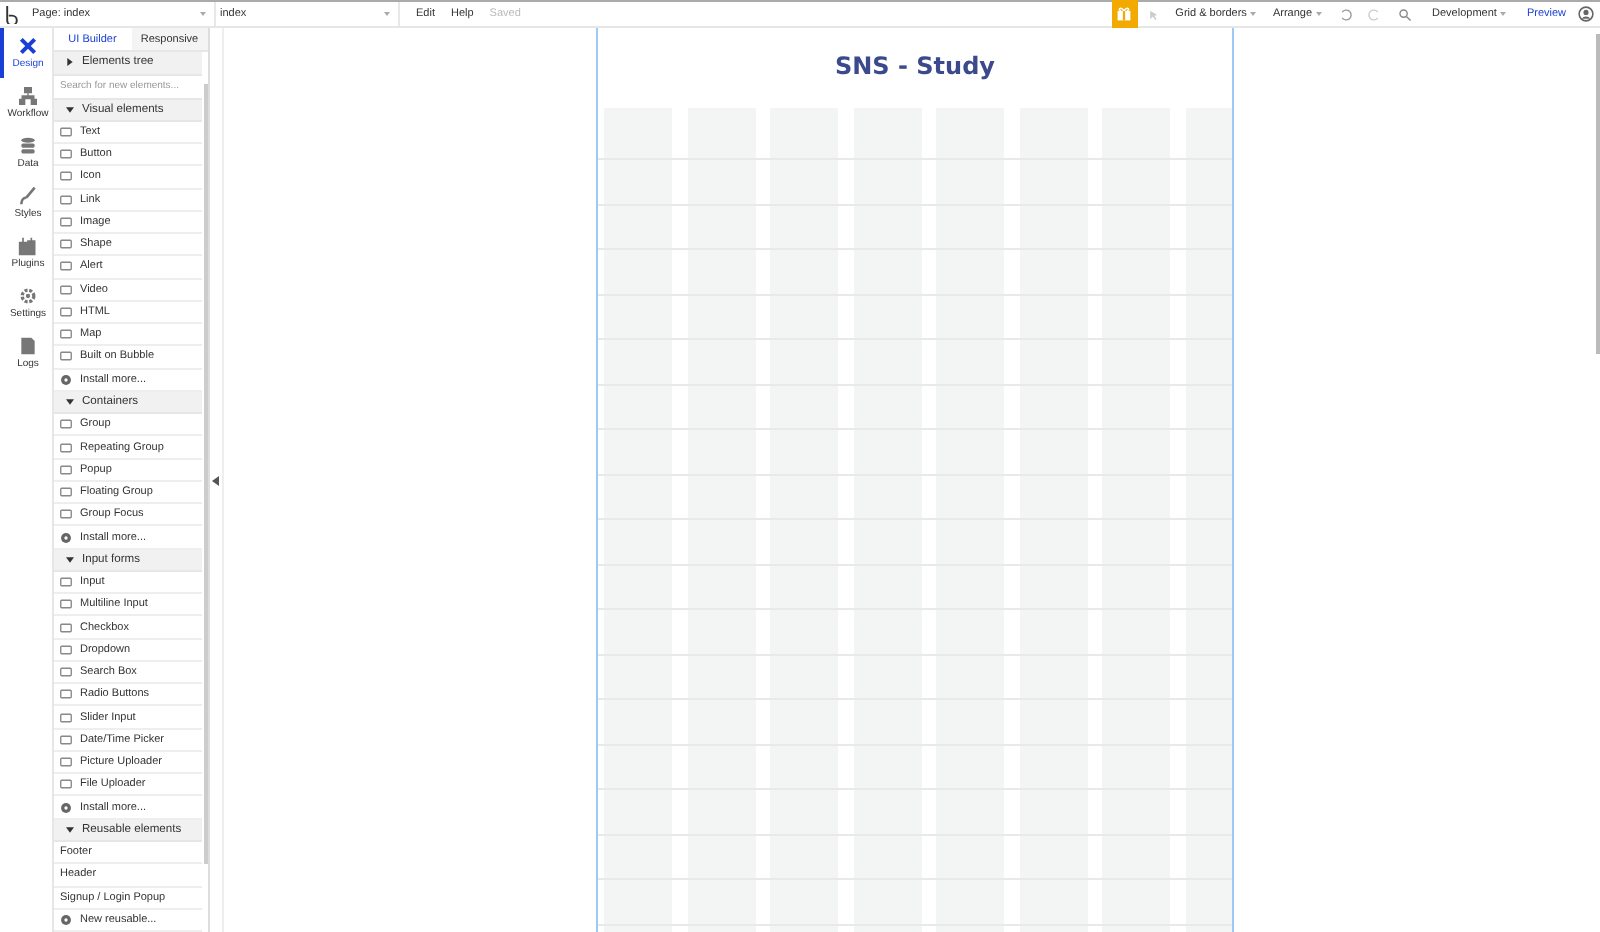 Image resolution: width=1600 pixels, height=932 pixels. What do you see at coordinates (28, 346) in the screenshot?
I see `document-icon` at bounding box center [28, 346].